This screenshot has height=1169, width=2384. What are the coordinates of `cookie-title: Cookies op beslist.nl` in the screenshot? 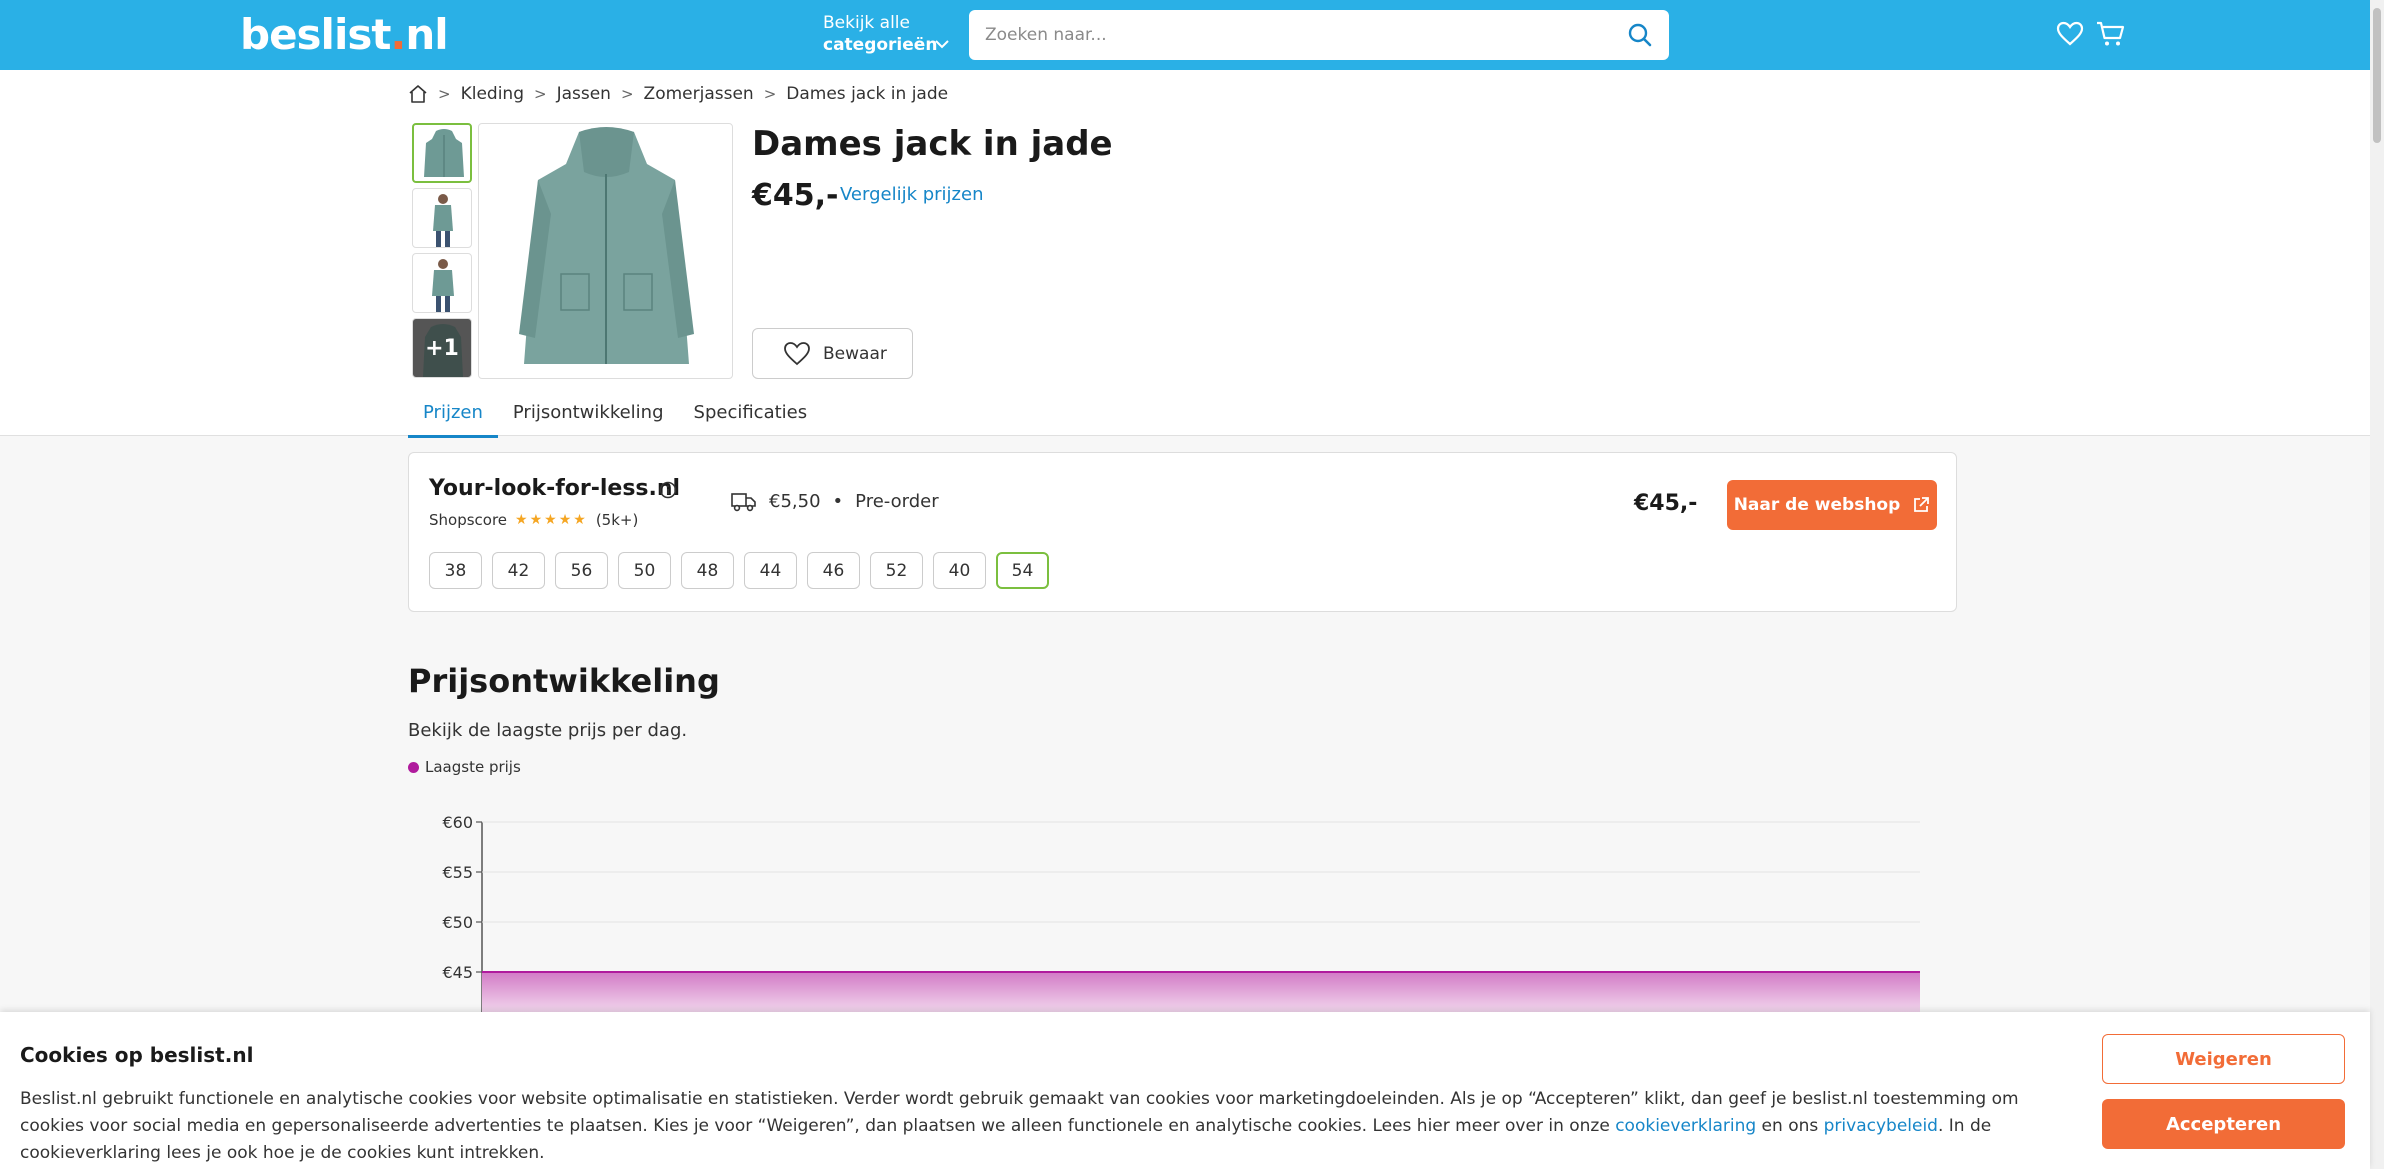 It's located at (137, 1055).